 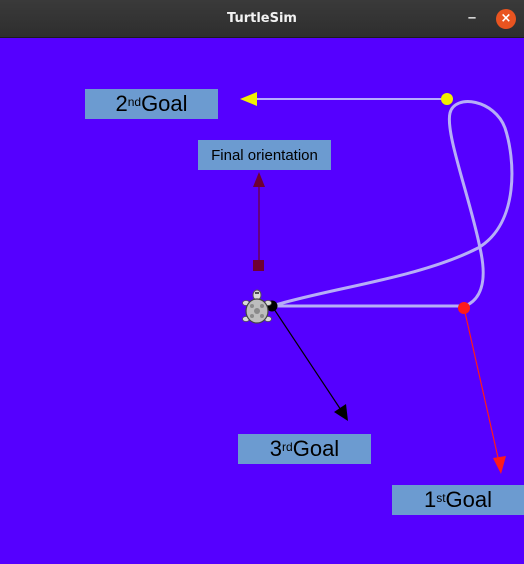 What do you see at coordinates (430, 499) in the screenshot?
I see `goal1-label-number: 1` at bounding box center [430, 499].